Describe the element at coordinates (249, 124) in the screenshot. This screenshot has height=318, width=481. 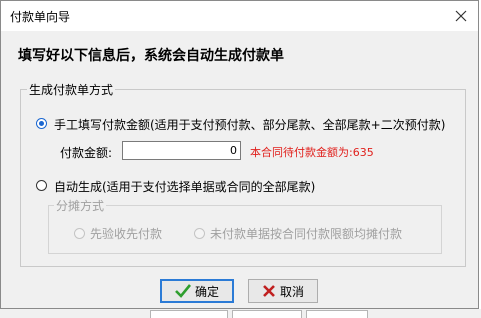
I see `manual-amount-label: 手工填写付款金额(适用于支付预付款、部分尾款、全部尾款+二次预付款)` at that location.